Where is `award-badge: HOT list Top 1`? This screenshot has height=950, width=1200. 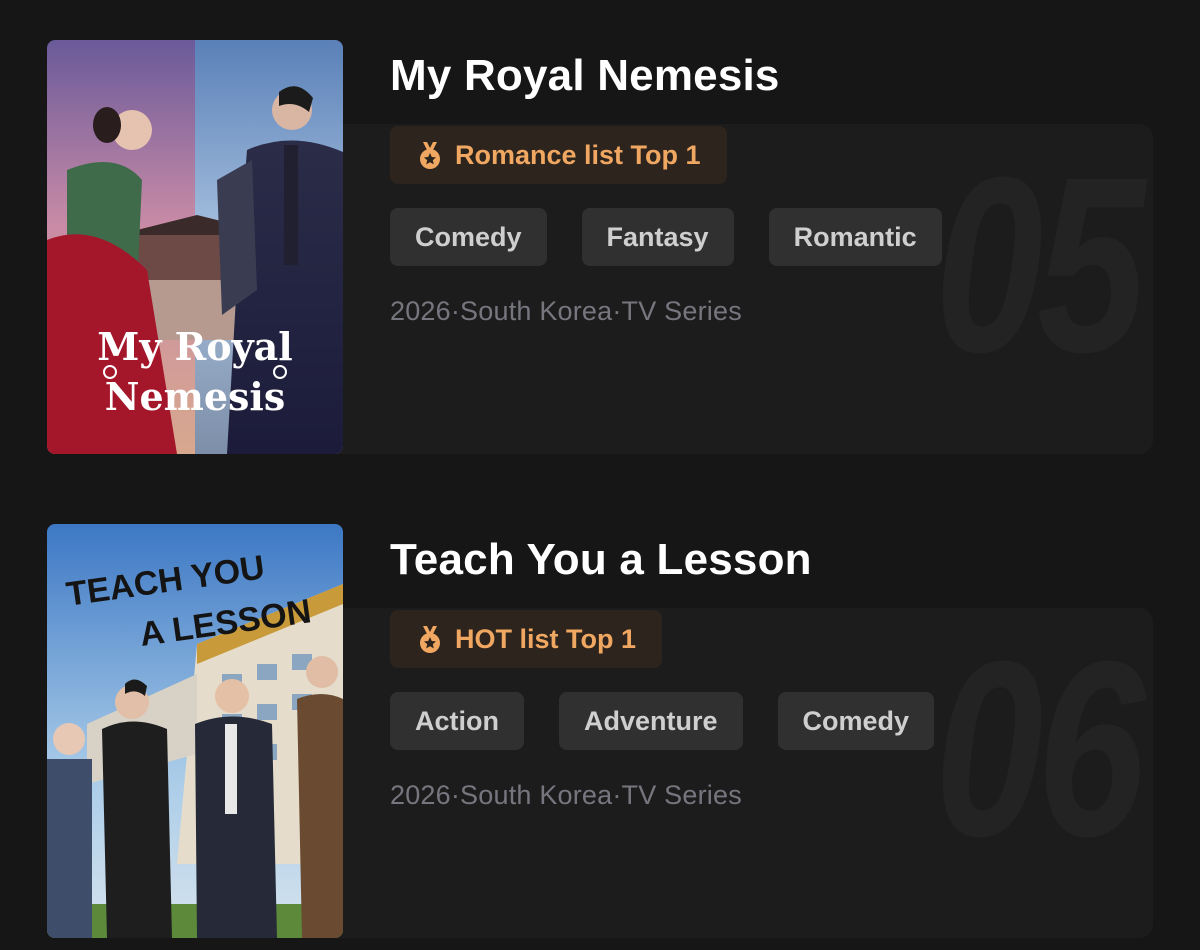 award-badge: HOT list Top 1 is located at coordinates (526, 639).